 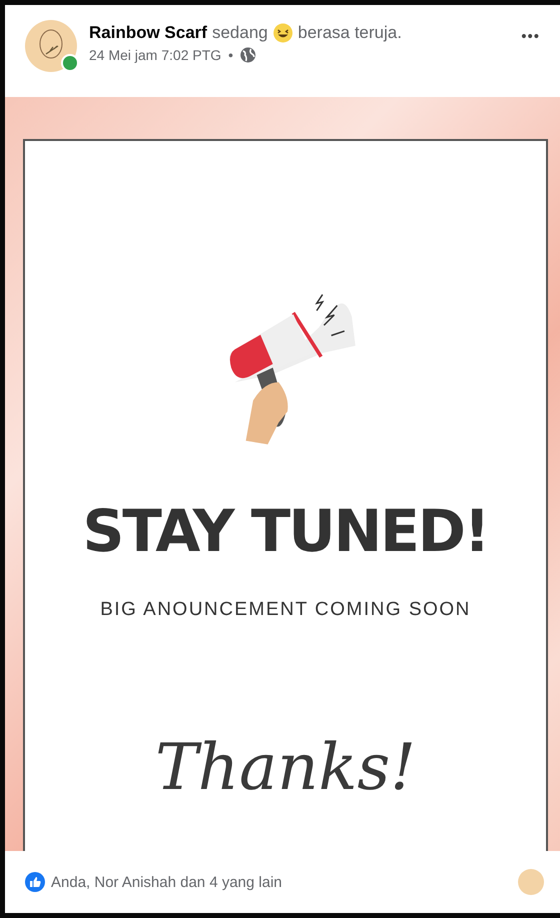 What do you see at coordinates (281, 882) in the screenshot?
I see `reaction-summary: Anda, Nor Anishah dan 4 yang lain` at bounding box center [281, 882].